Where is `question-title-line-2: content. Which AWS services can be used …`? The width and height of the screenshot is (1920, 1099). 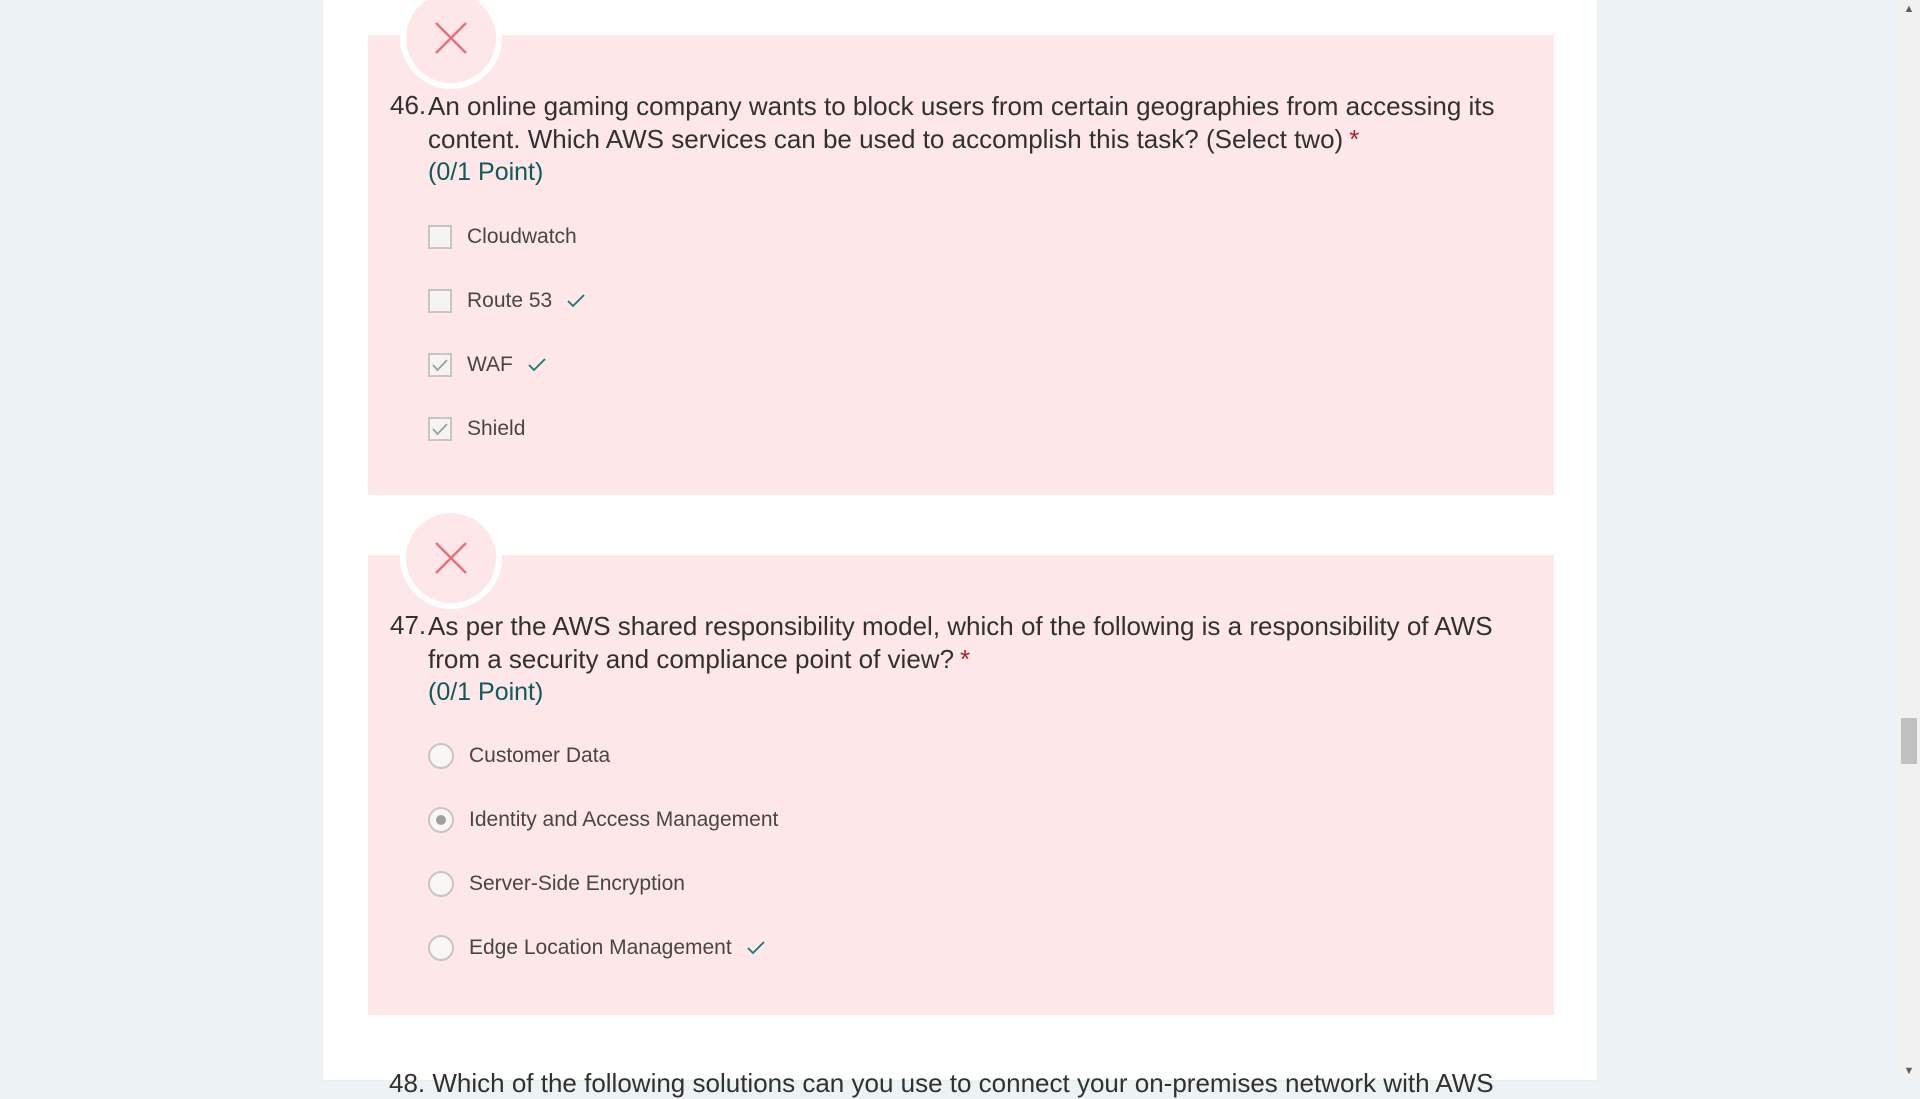
question-title-line-2: content. Which AWS services can be used … is located at coordinates (886, 139).